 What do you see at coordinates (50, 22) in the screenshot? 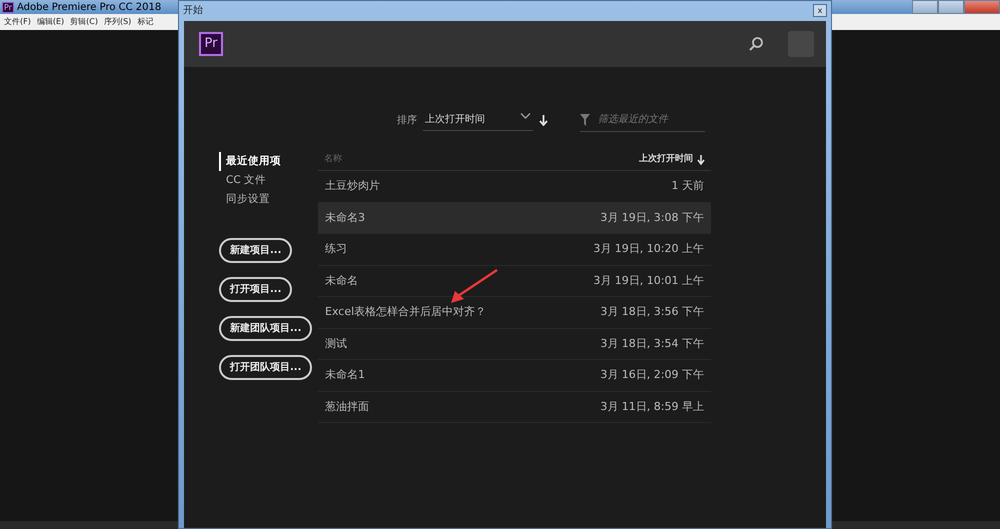
I see `menu-item: 编辑(E)` at bounding box center [50, 22].